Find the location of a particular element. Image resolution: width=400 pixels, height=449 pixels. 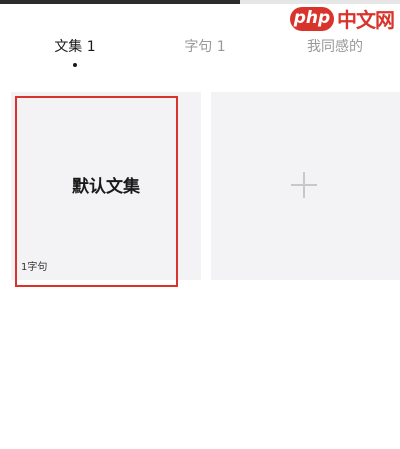

tab-bar: 文集 1 字句 1 我同感的 is located at coordinates (200, 53).